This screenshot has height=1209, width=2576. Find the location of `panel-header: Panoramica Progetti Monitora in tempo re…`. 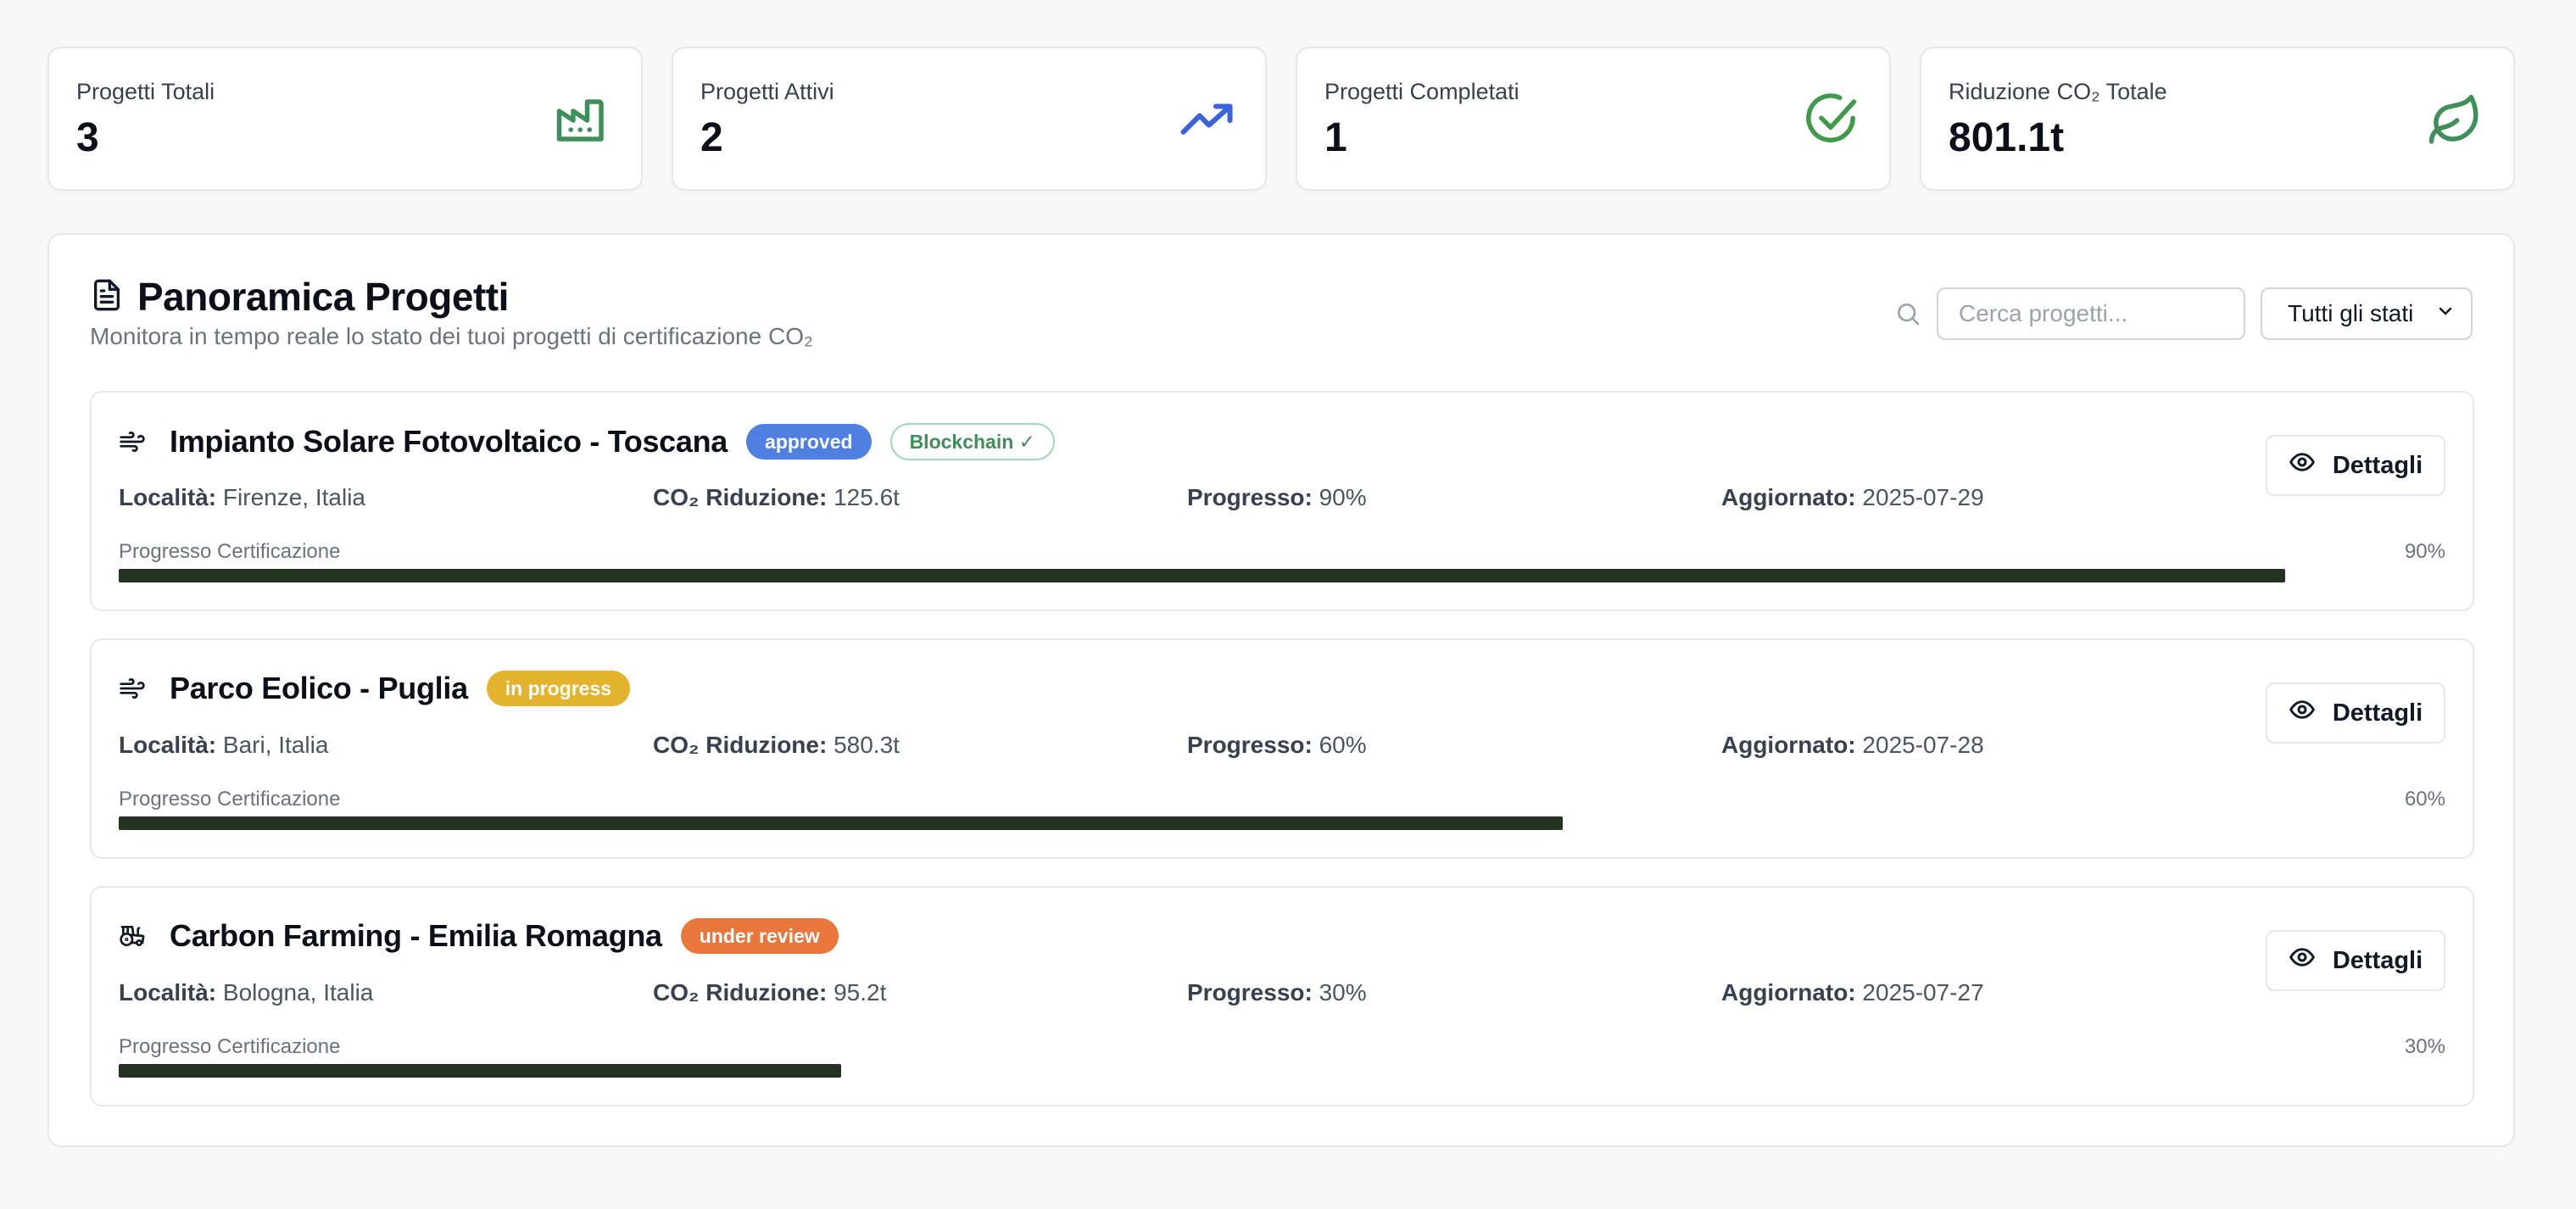

panel-header: Panoramica Progetti Monitora in tempo re… is located at coordinates (451, 312).